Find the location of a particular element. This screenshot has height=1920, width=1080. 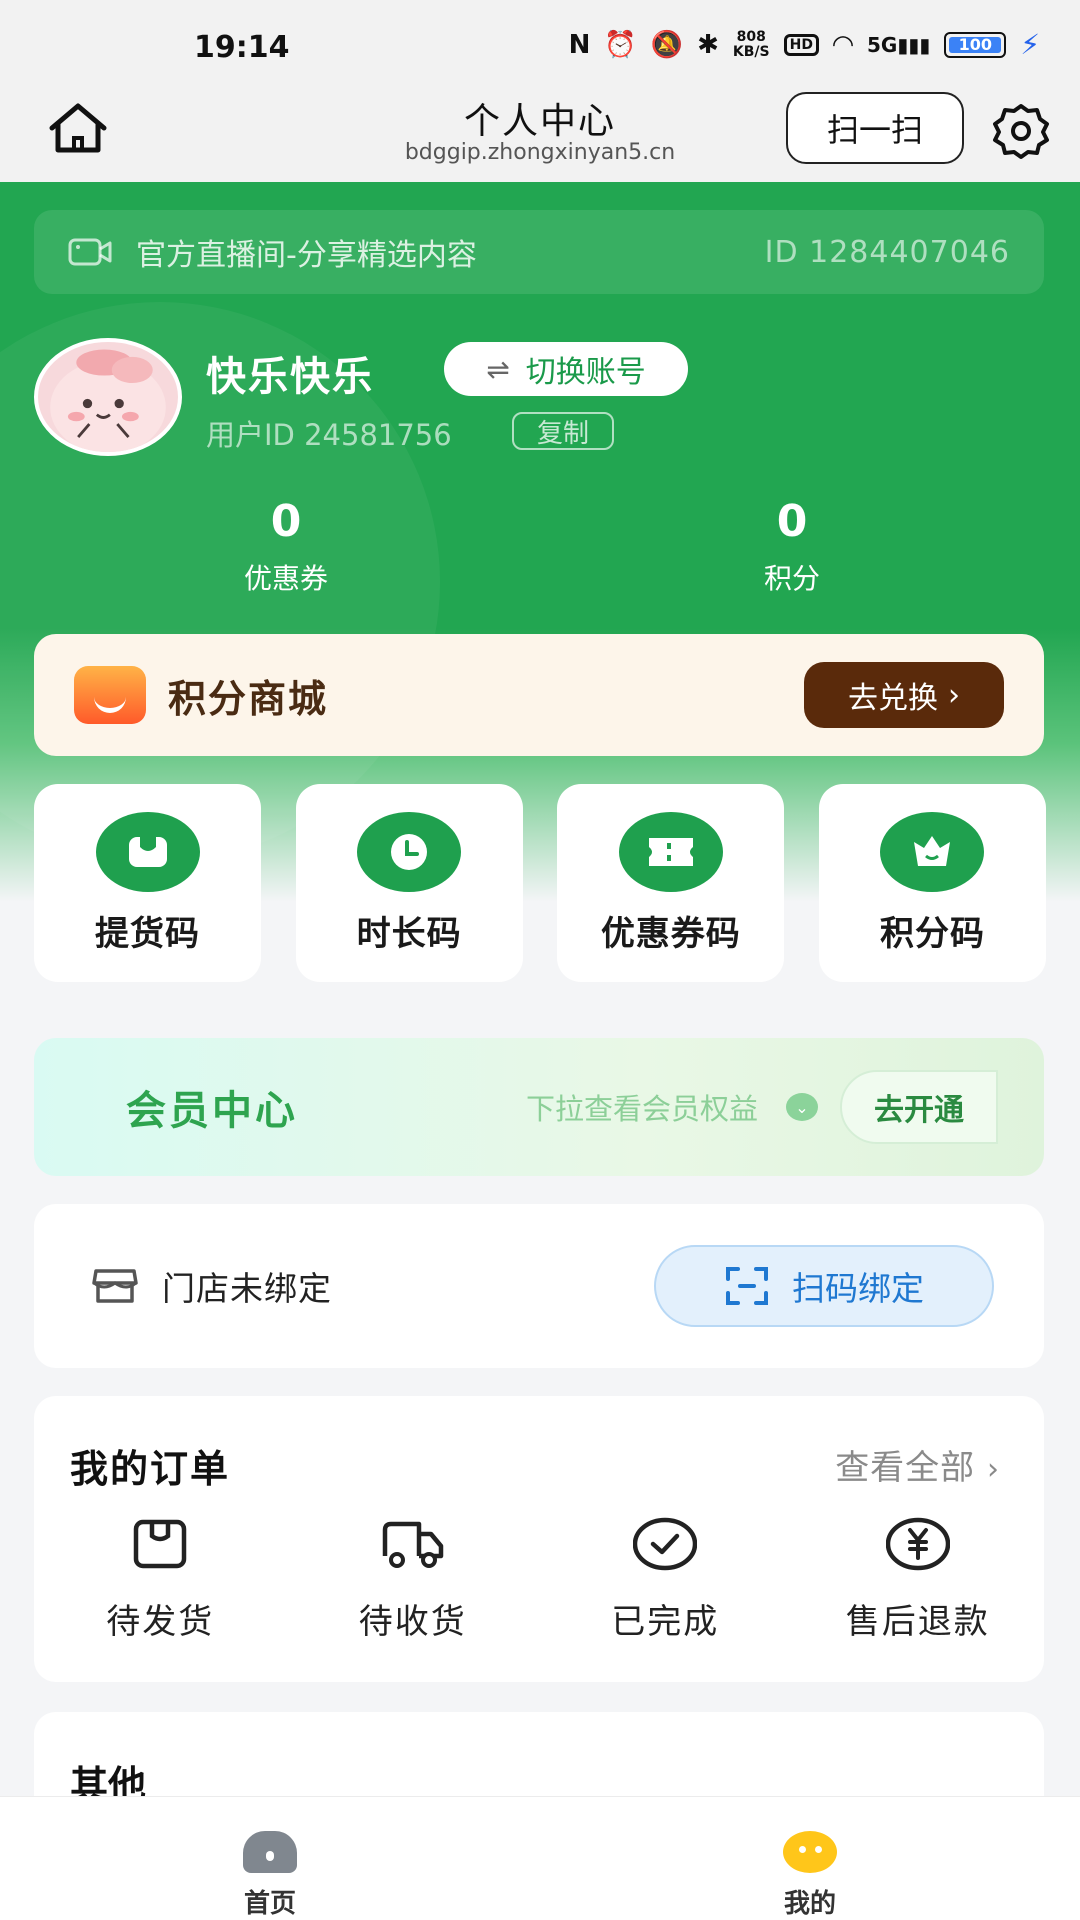

coupon-count: 0 is located at coordinates (286, 521).